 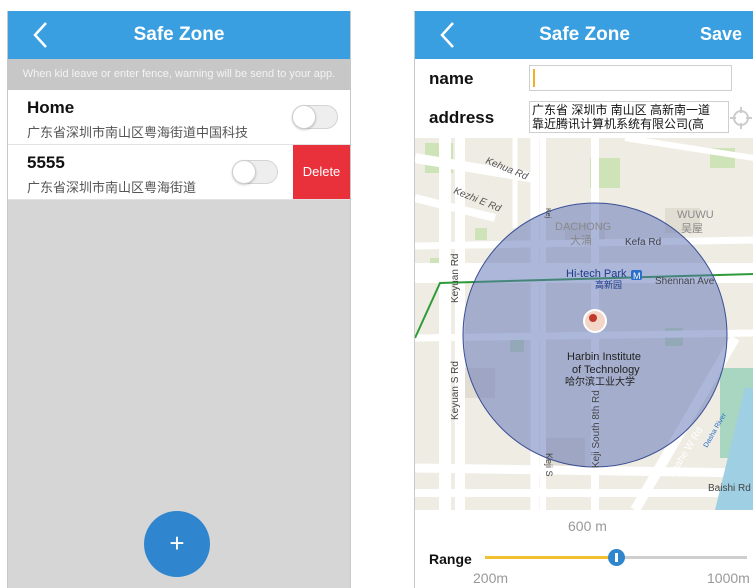 I want to click on save-button: Save, so click(x=721, y=34).